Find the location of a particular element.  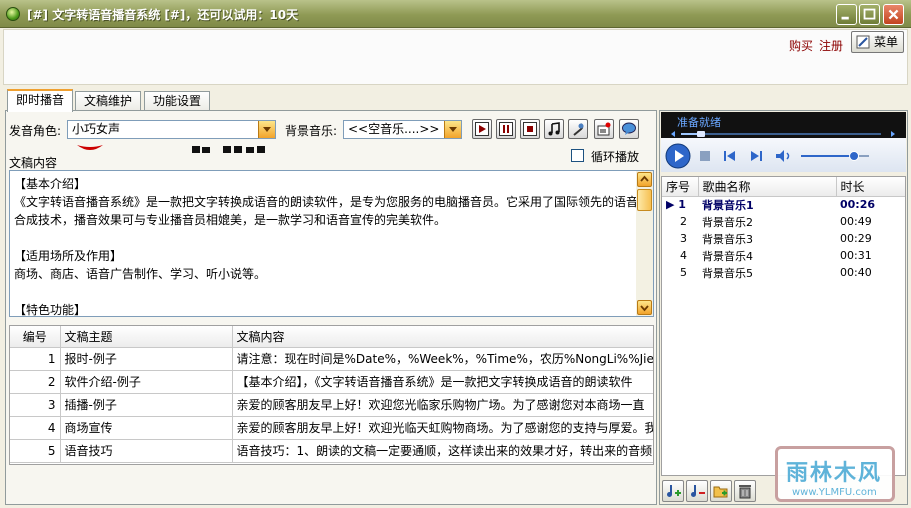

tab-settings: 功能设置 is located at coordinates (177, 101).